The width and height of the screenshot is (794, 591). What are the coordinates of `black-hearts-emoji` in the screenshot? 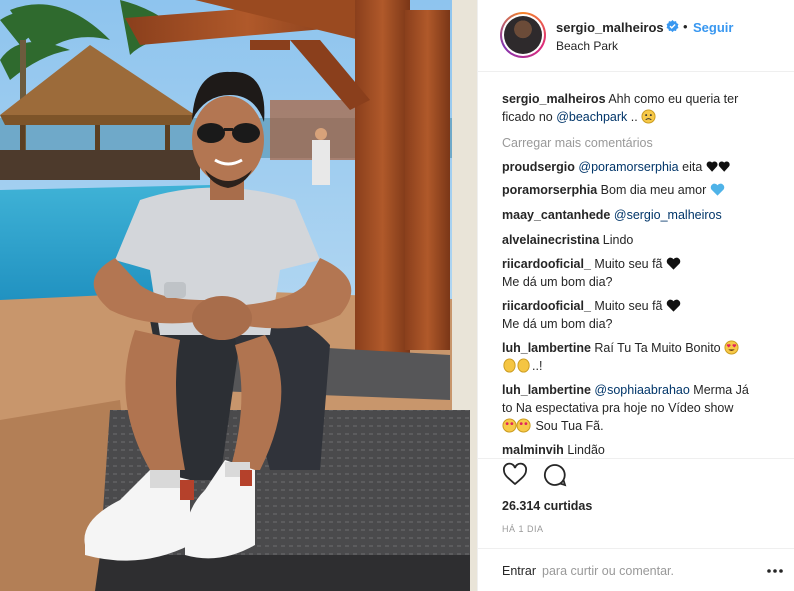 It's located at (718, 166).